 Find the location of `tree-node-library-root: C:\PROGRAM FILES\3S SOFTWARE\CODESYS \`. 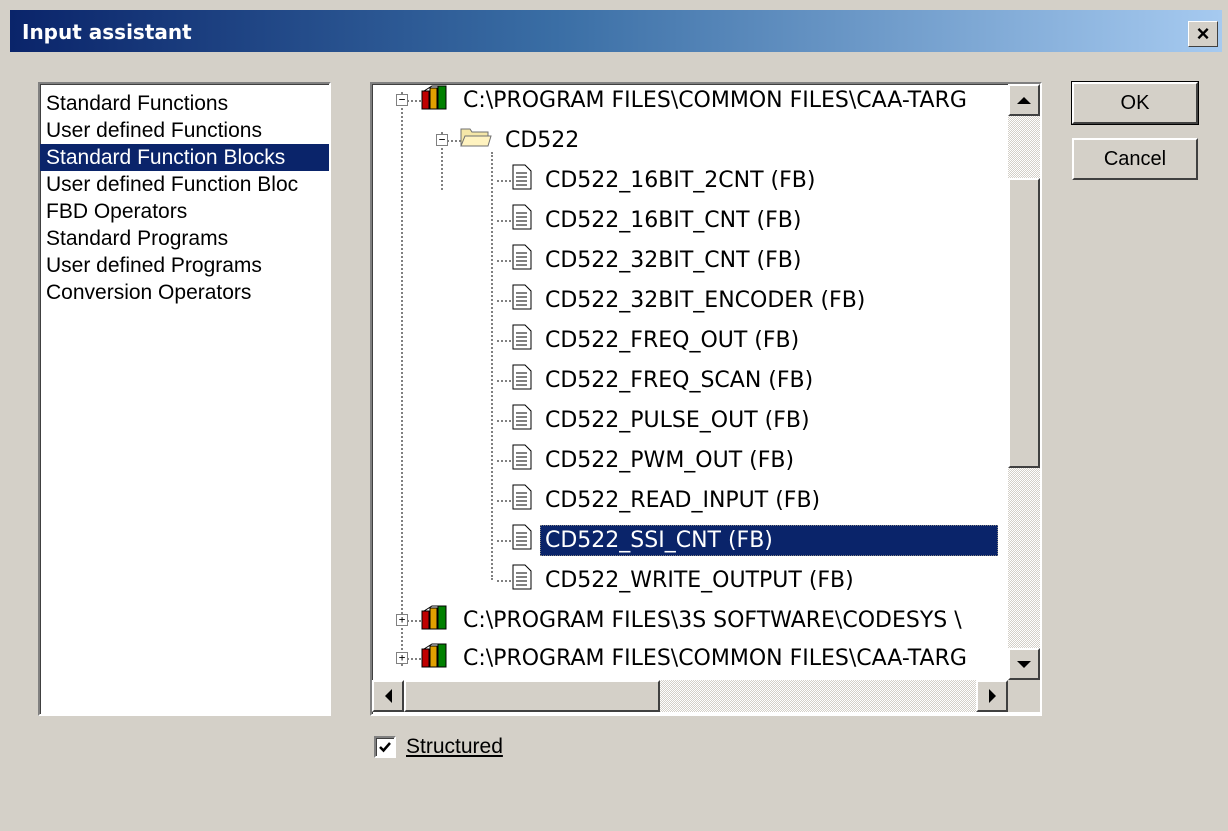

tree-node-library-root: C:\PROGRAM FILES\3S SOFTWARE\CODESYS \ is located at coordinates (693, 620).